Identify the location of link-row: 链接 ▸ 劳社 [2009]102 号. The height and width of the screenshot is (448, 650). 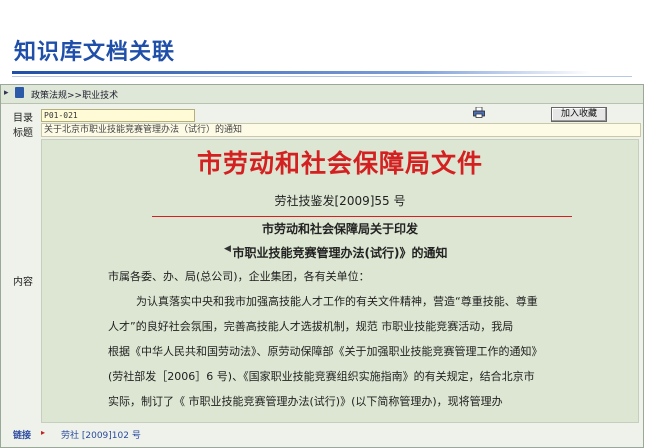
(322, 434).